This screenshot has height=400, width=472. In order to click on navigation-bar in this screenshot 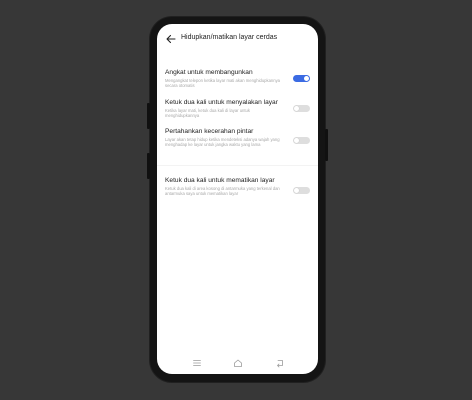, I will do `click(237, 363)`.